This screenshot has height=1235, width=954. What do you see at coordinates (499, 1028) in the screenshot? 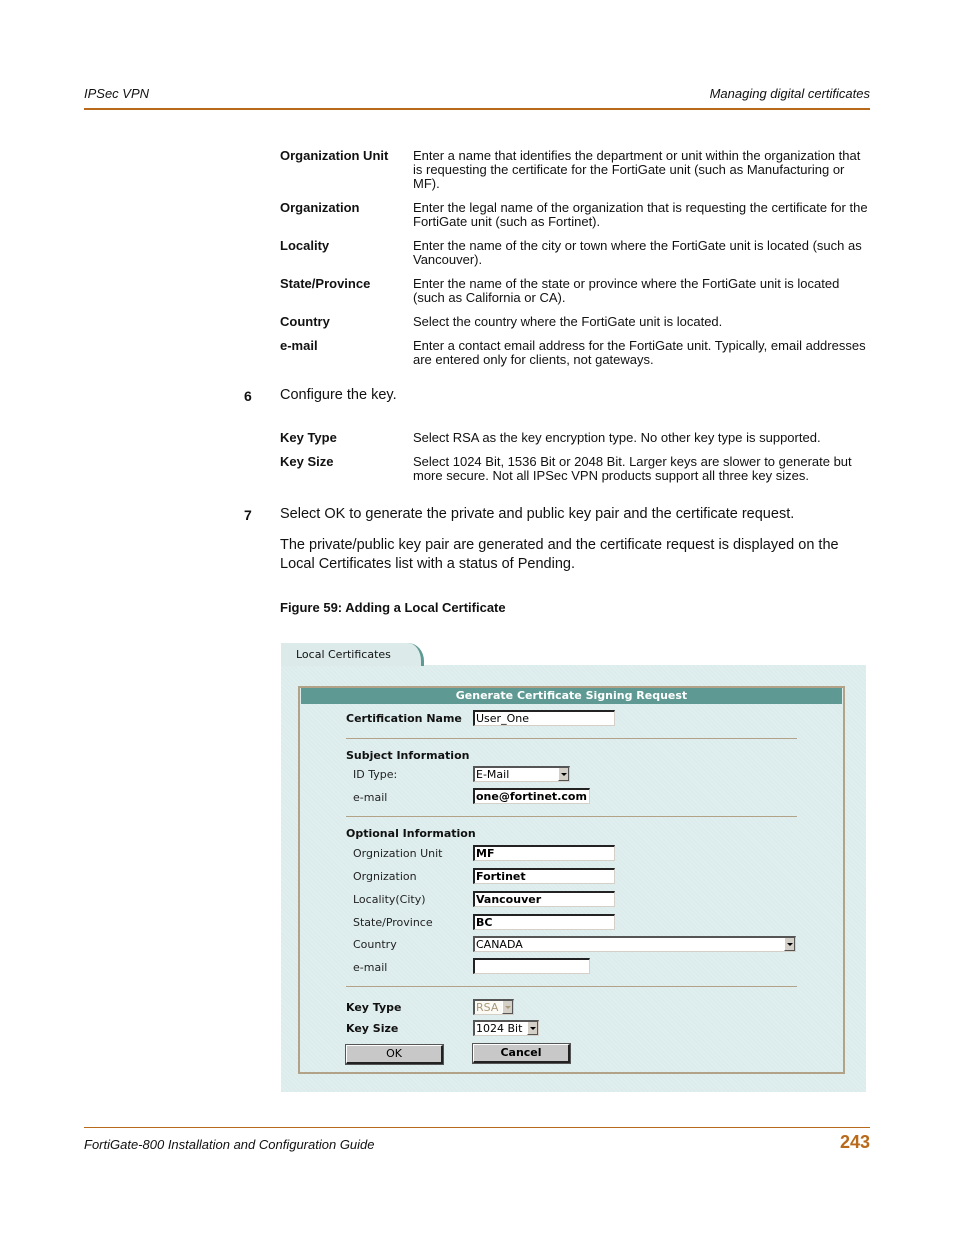
I see `key-size-value: 1024 Bit` at bounding box center [499, 1028].